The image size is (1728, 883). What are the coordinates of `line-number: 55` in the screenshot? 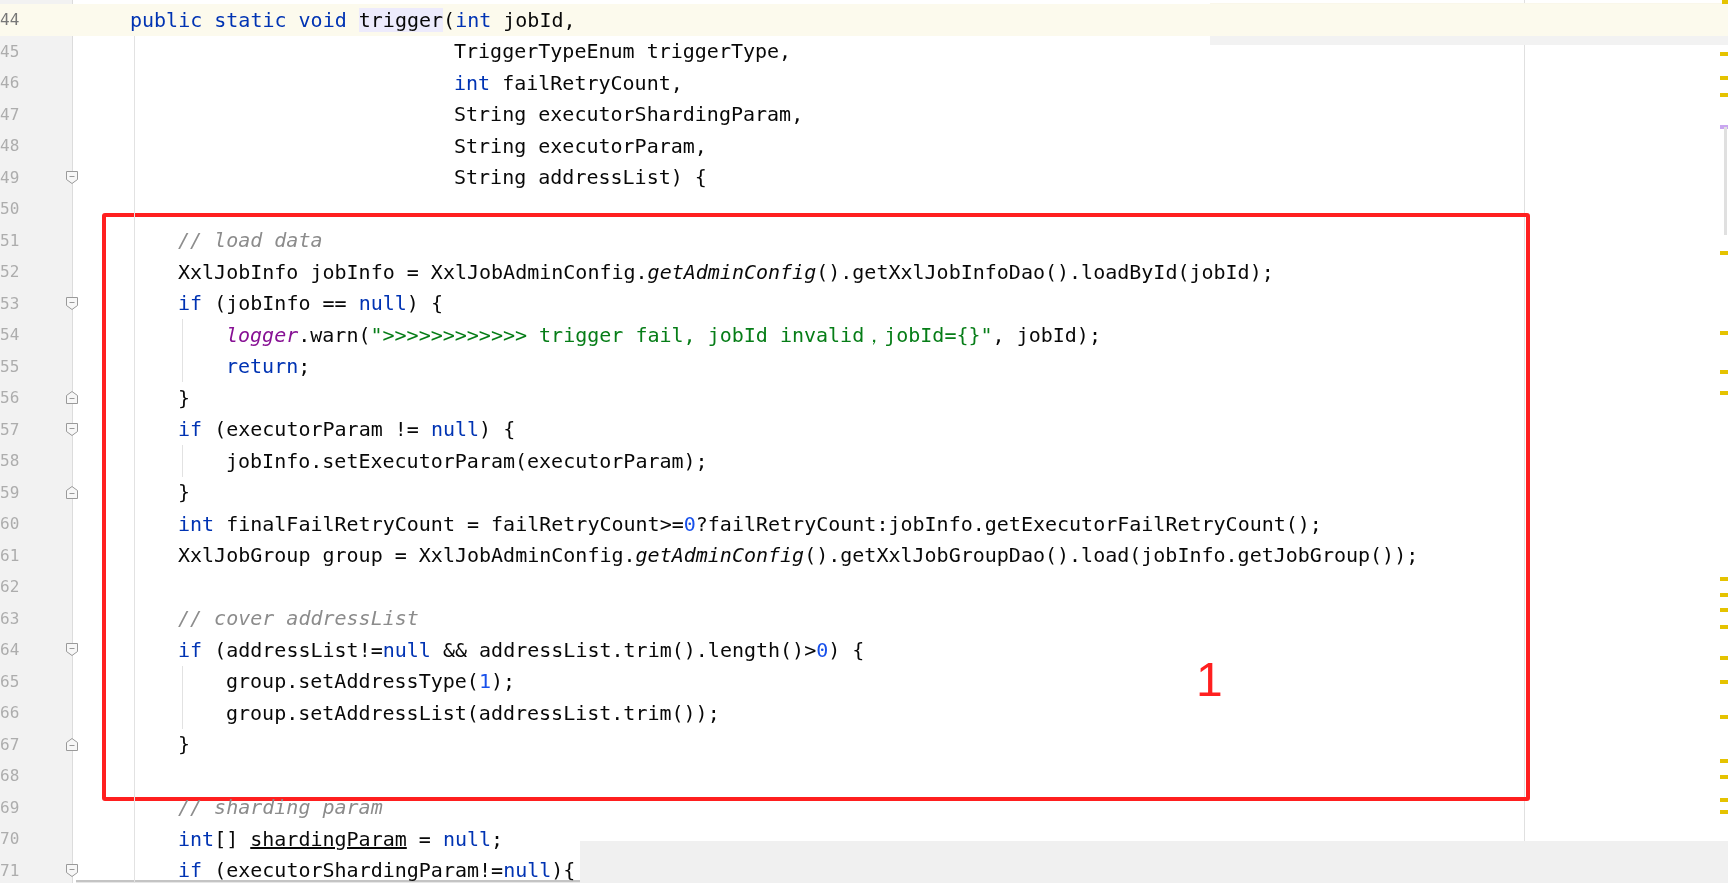 It's located at (10, 366).